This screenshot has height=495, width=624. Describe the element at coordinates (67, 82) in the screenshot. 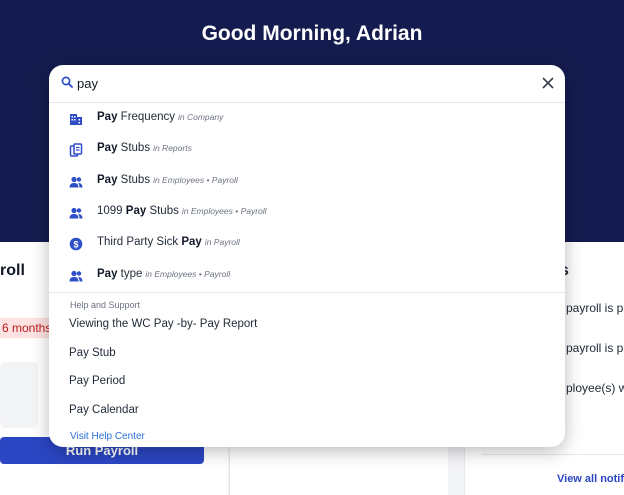

I see `search-icon` at that location.